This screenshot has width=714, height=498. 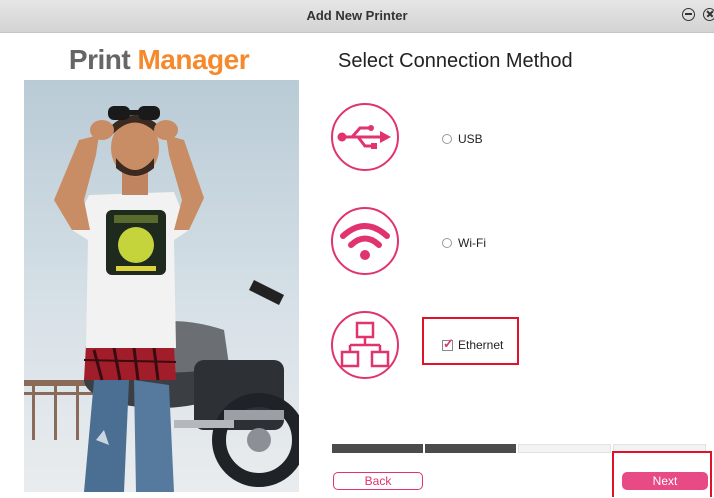 I want to click on wifi-option: Wi-Fi, so click(x=464, y=243).